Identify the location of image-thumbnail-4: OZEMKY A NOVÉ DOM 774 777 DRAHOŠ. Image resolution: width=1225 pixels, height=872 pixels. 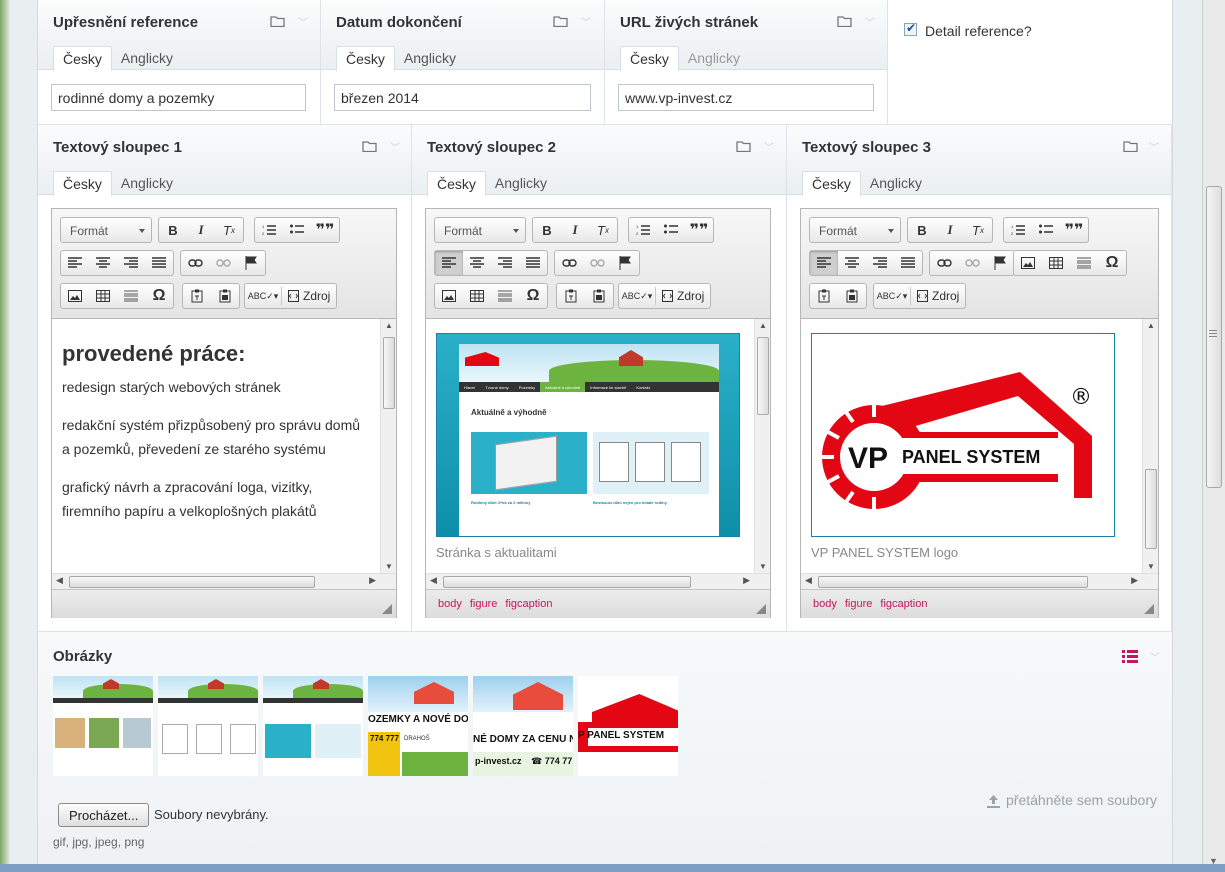
(418, 726).